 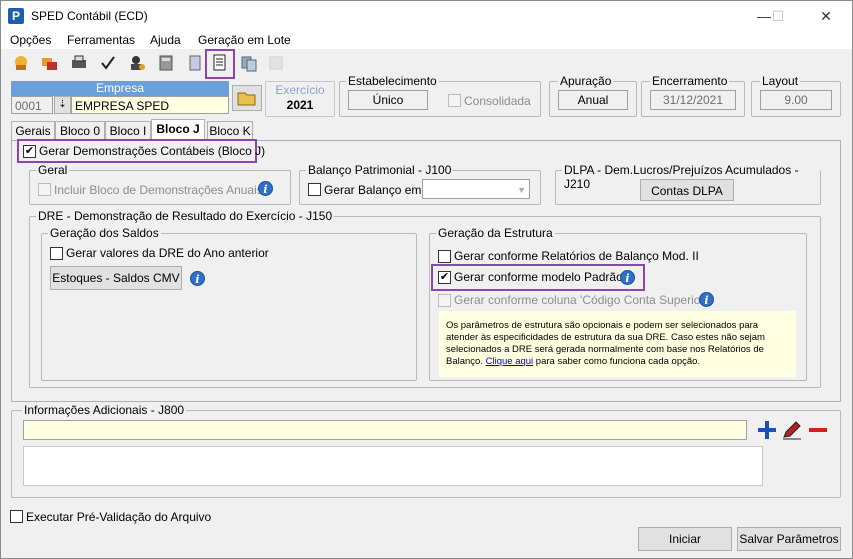 What do you see at coordinates (80, 130) in the screenshot?
I see `tab-bloco-0: Bloco 0` at bounding box center [80, 130].